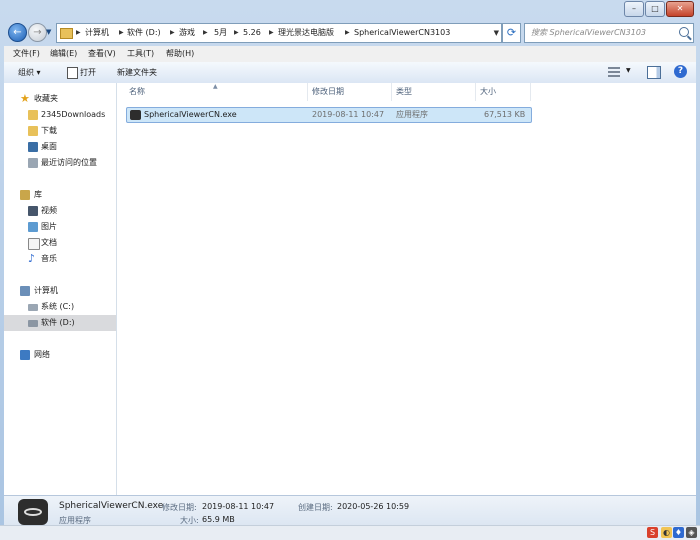 The width and height of the screenshot is (700, 540). I want to click on minimize-button: –, so click(634, 9).